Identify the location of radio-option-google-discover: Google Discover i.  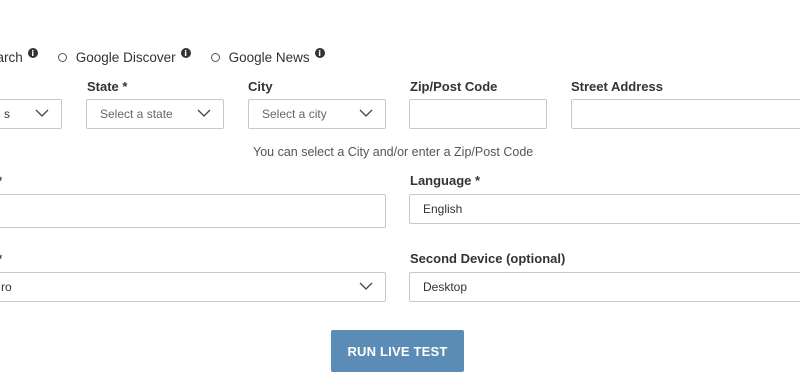
(124, 56).